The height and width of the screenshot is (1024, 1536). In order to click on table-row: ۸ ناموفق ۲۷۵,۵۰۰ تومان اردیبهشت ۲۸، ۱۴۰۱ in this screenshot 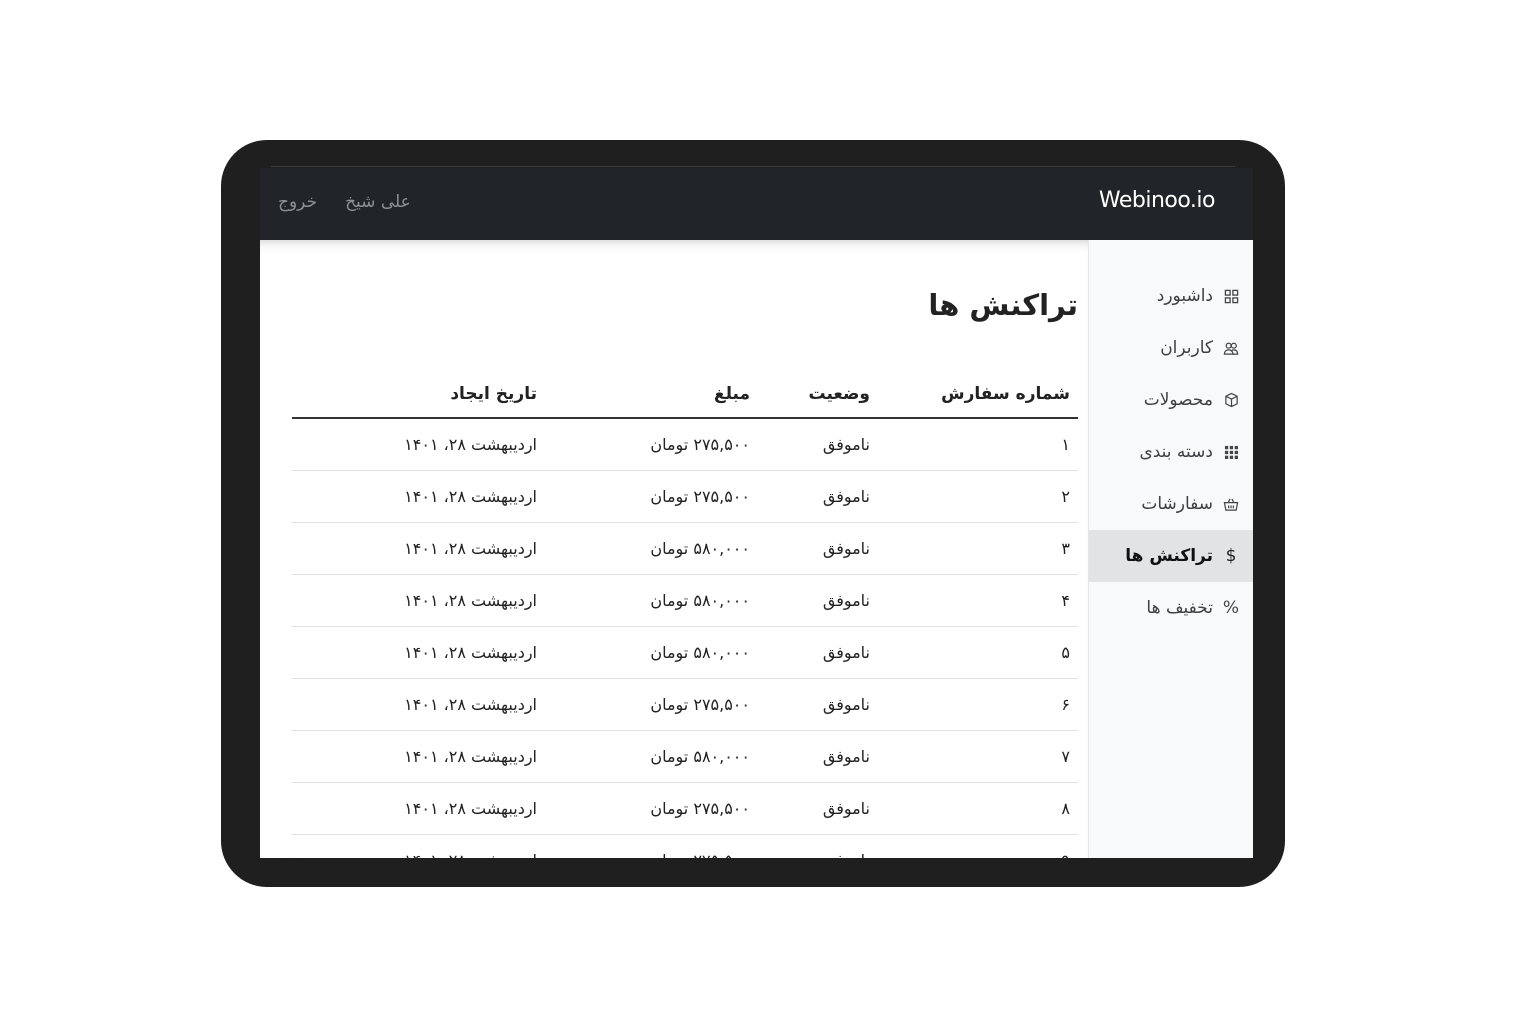, I will do `click(685, 808)`.